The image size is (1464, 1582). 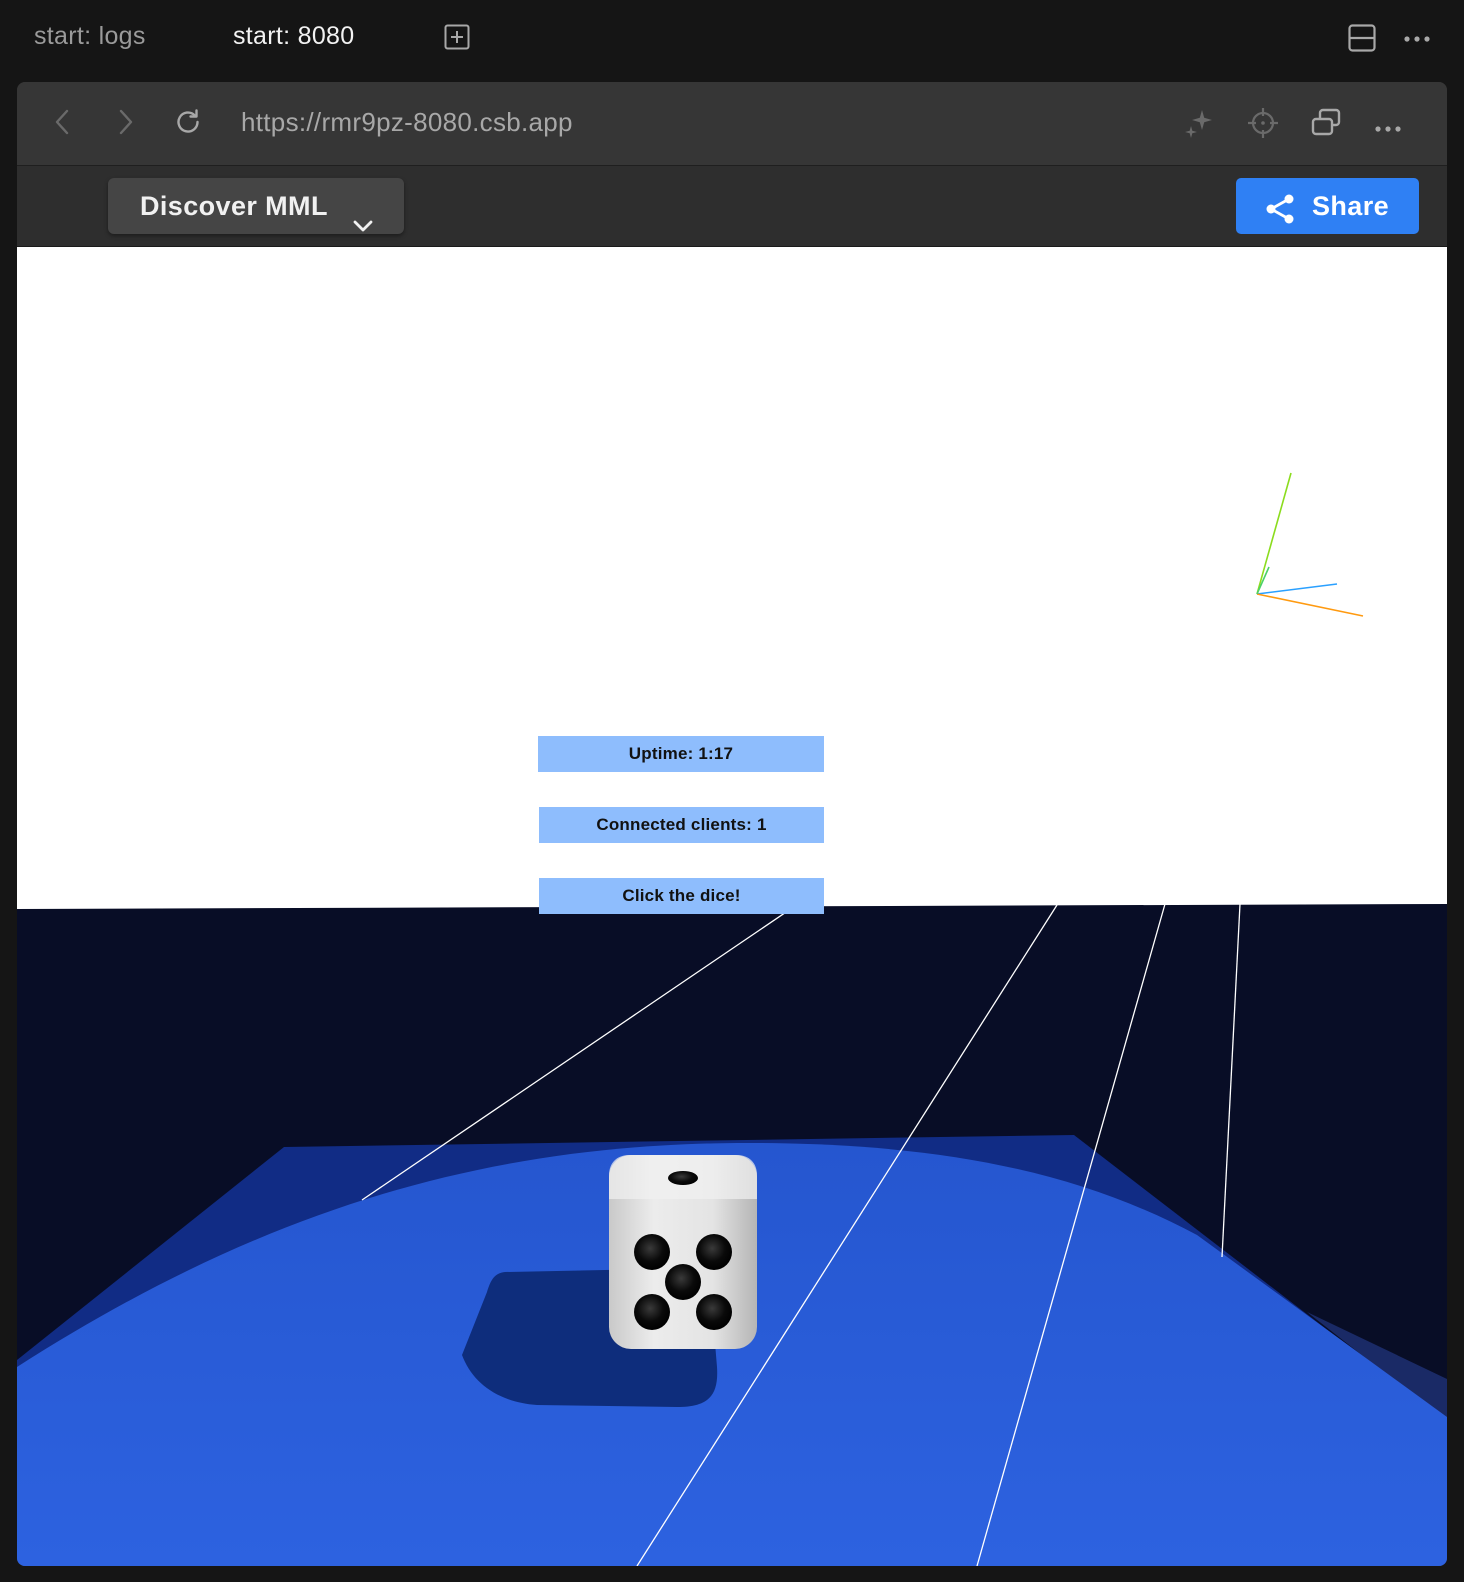 What do you see at coordinates (1388, 129) in the screenshot?
I see `browser-more-icon` at bounding box center [1388, 129].